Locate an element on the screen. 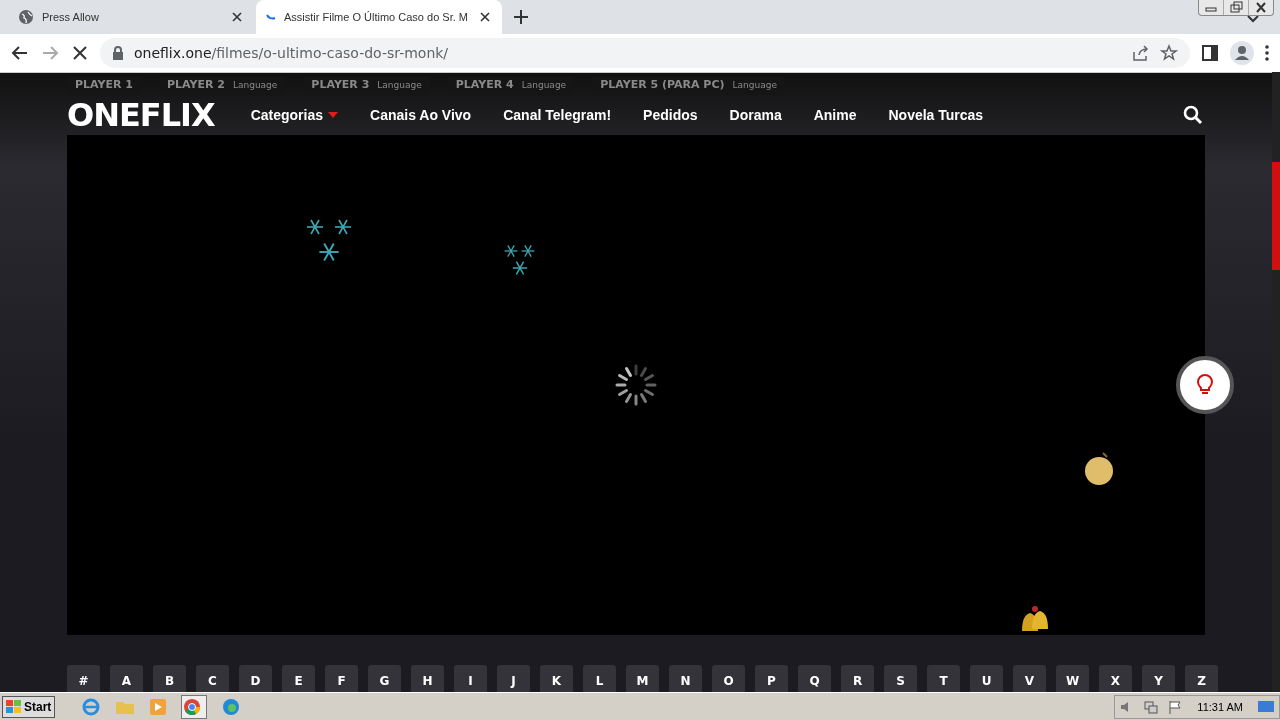 This screenshot has height=720, width=1280. letter-filter-button: F is located at coordinates (341, 679).